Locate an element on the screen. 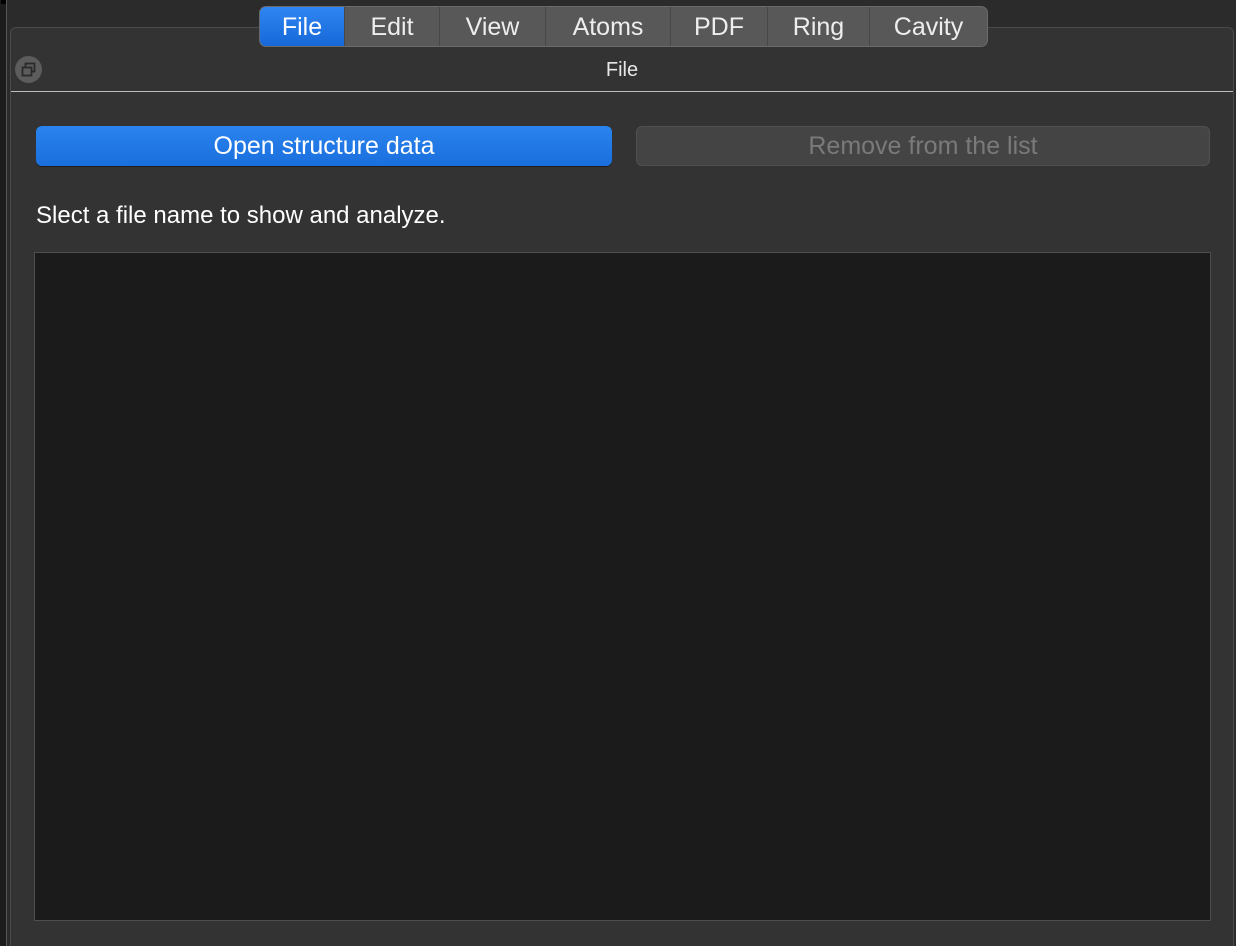 This screenshot has height=946, width=1236. tab-ring: Ring is located at coordinates (818, 26).